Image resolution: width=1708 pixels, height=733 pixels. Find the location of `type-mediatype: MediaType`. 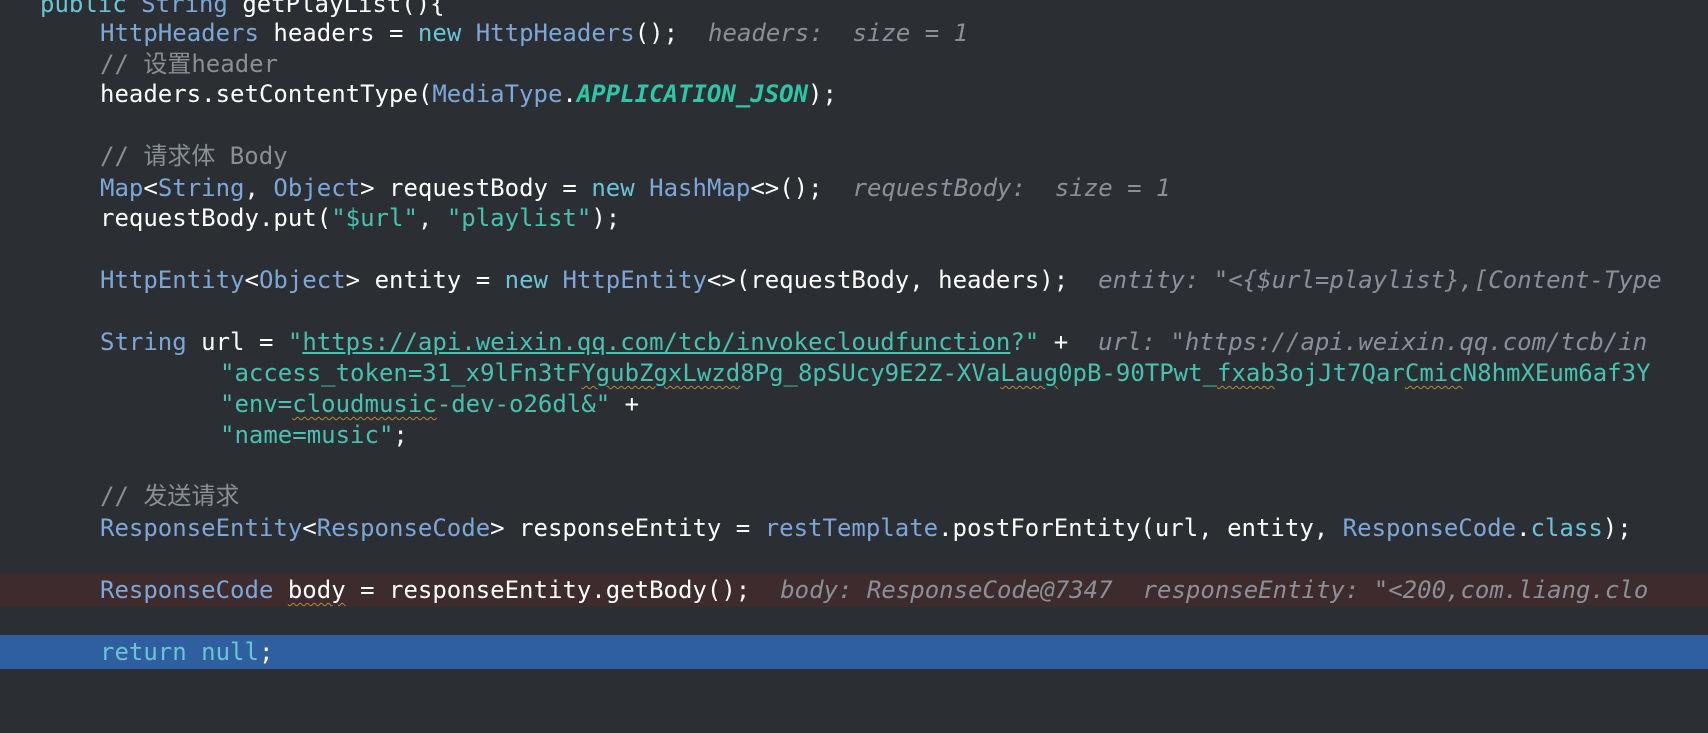

type-mediatype: MediaType is located at coordinates (497, 94).